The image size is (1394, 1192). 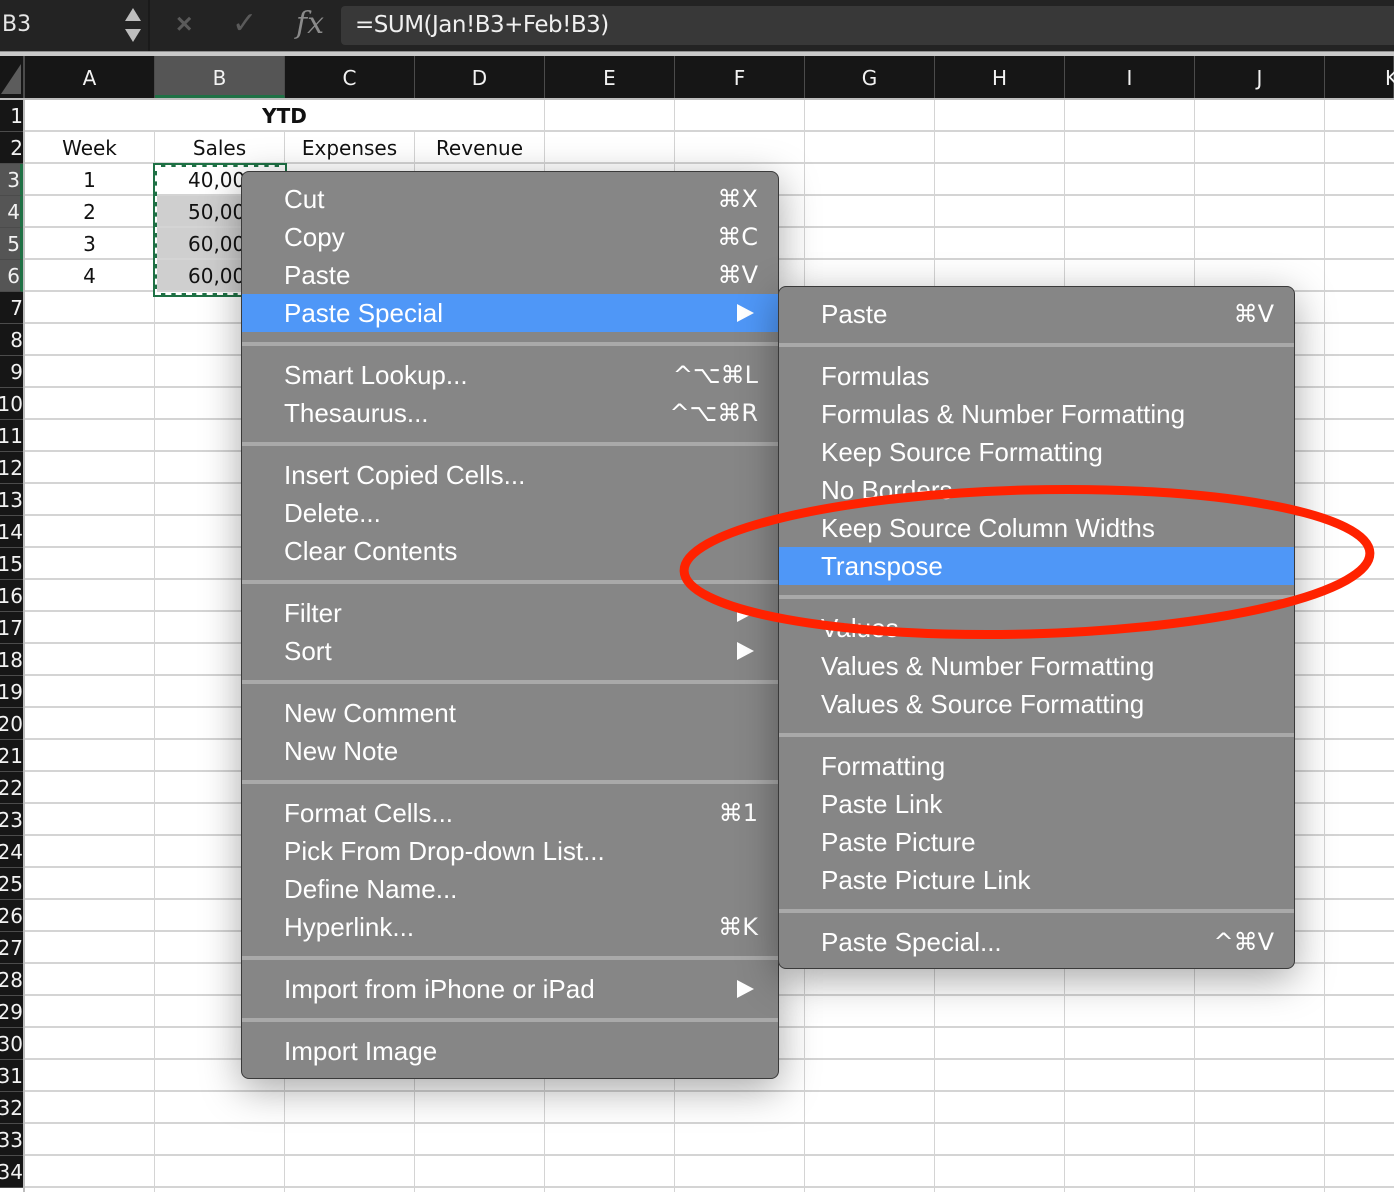 What do you see at coordinates (11, 1140) in the screenshot?
I see `row-header-33: 33` at bounding box center [11, 1140].